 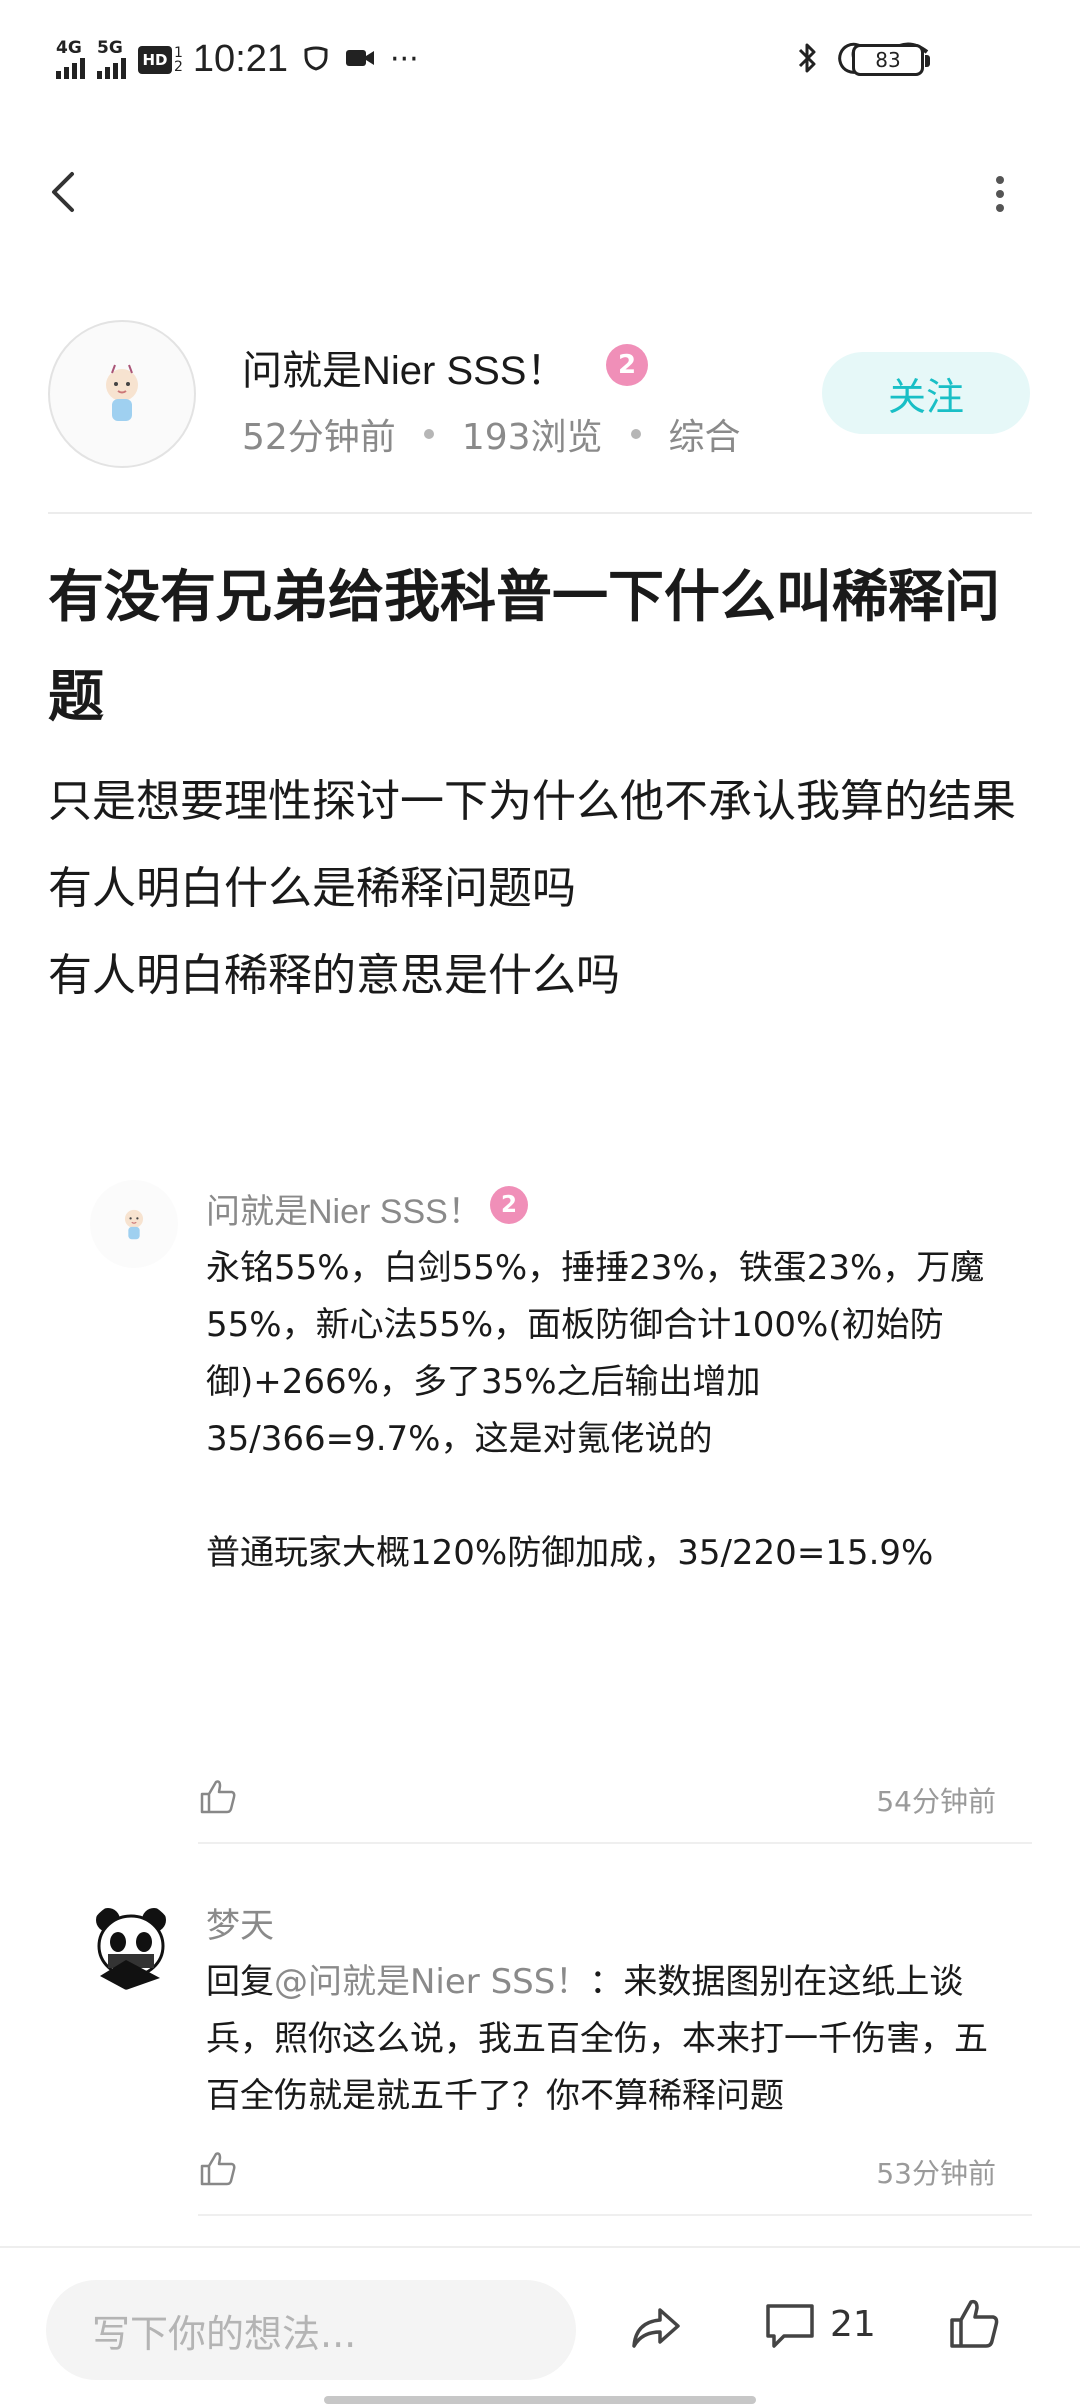 I want to click on comment-author-name: 问就是Nier SSS！, so click(x=344, y=1208).